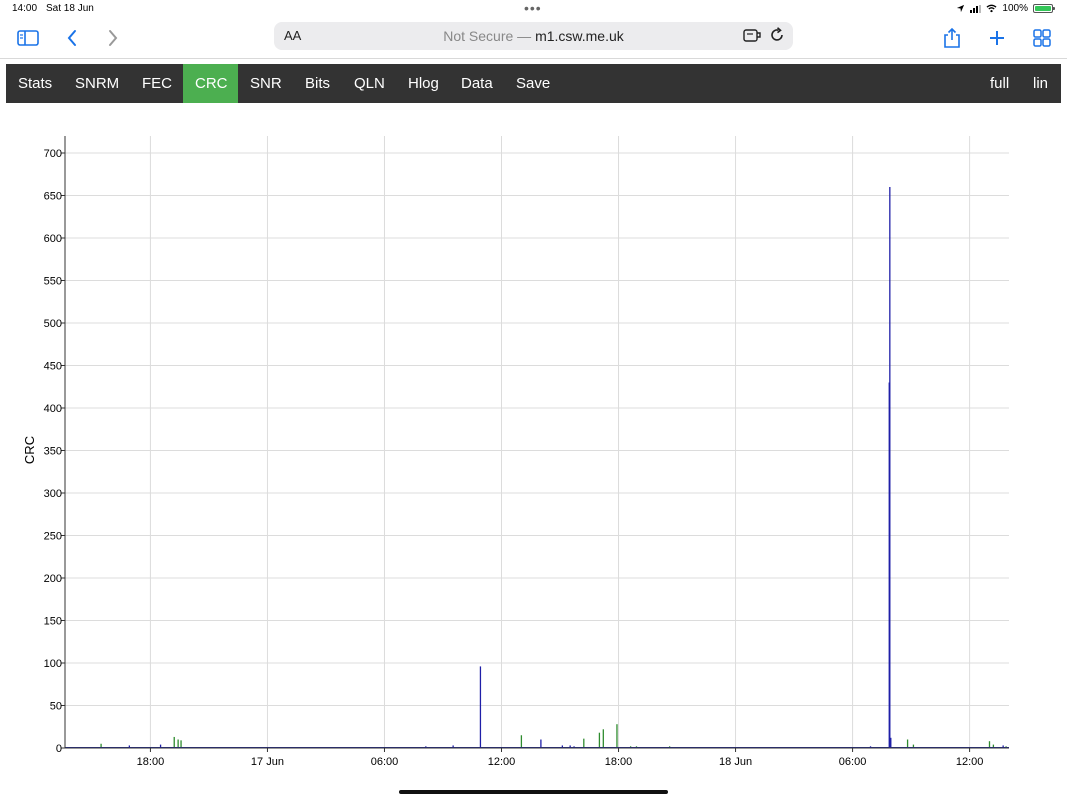  Describe the element at coordinates (53, 664) in the screenshot. I see `y-tick-label: 100` at that location.